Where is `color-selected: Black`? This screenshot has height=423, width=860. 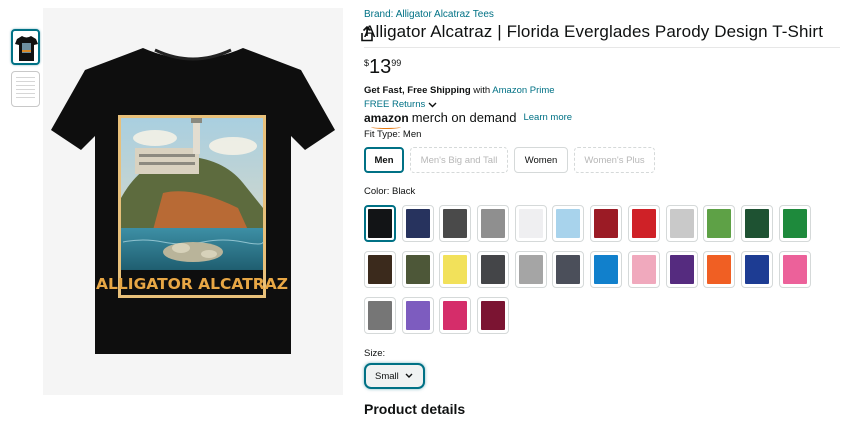 color-selected: Black is located at coordinates (403, 191).